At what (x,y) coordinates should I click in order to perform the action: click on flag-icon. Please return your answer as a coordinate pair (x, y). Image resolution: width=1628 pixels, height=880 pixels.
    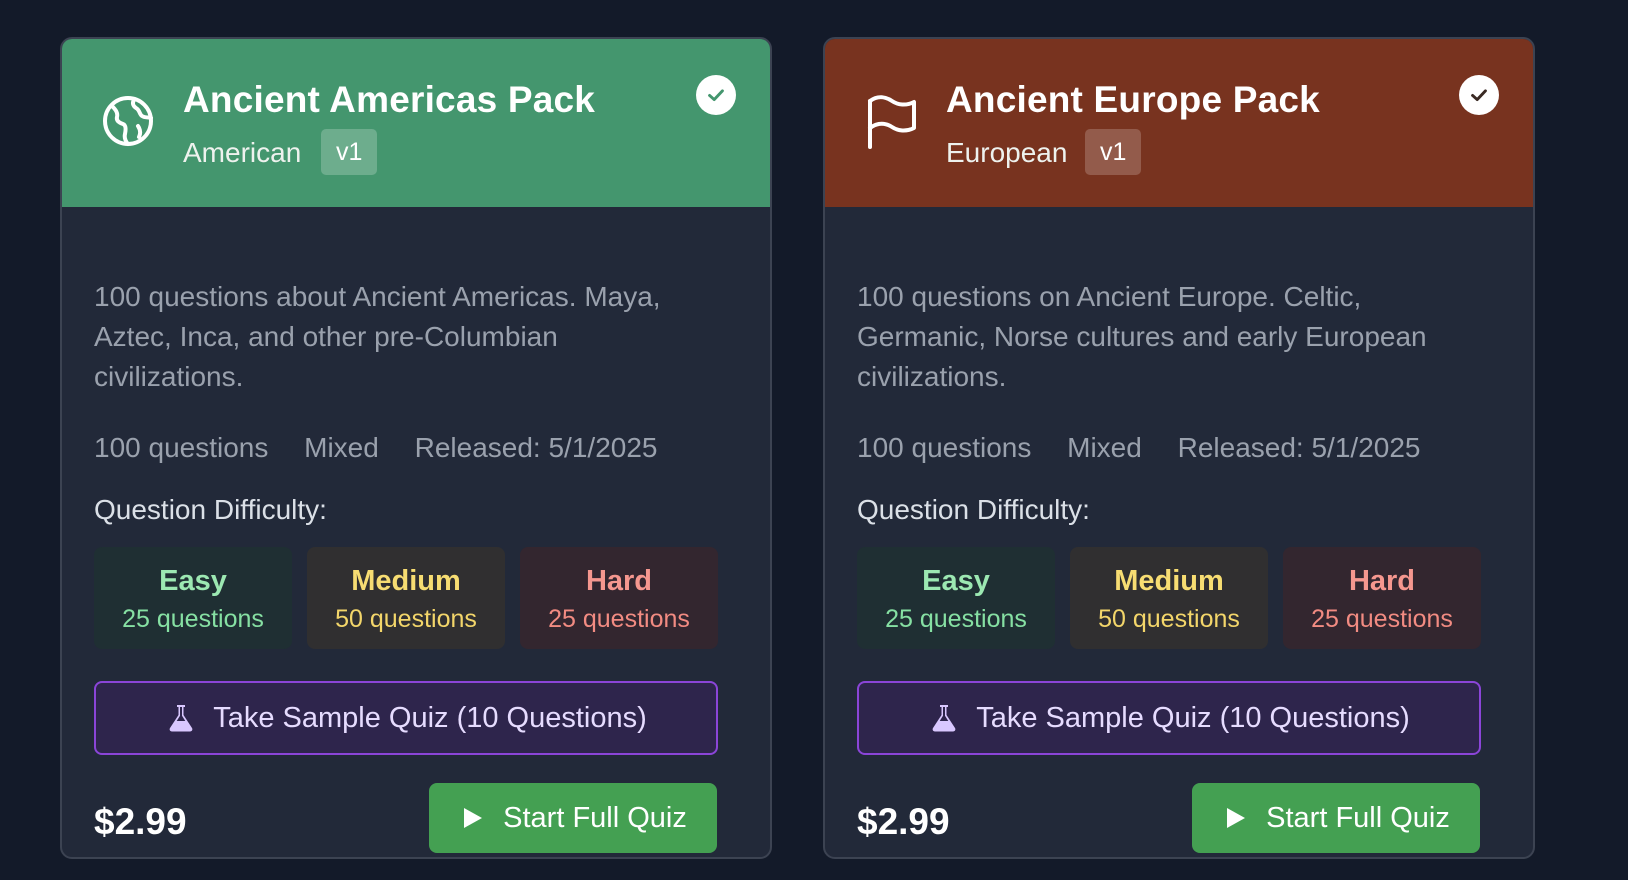
    Looking at the image, I should click on (891, 121).